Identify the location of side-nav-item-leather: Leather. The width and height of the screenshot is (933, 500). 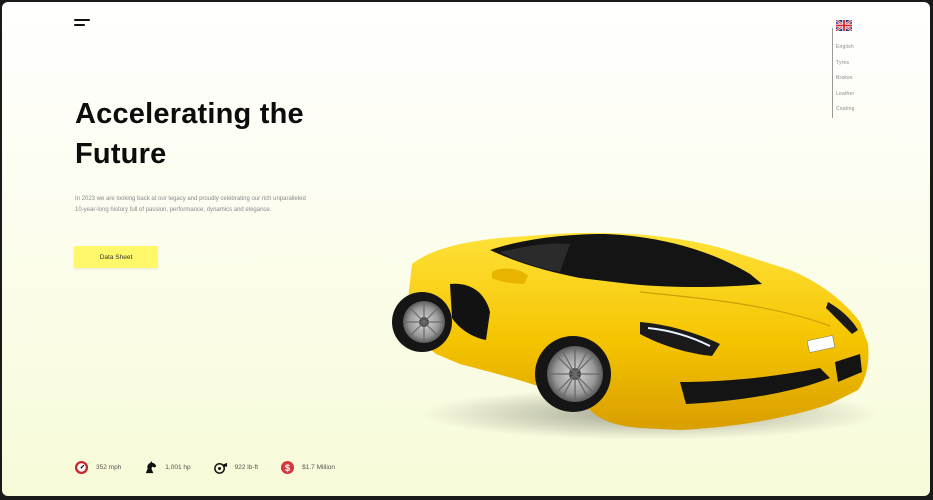
(845, 95).